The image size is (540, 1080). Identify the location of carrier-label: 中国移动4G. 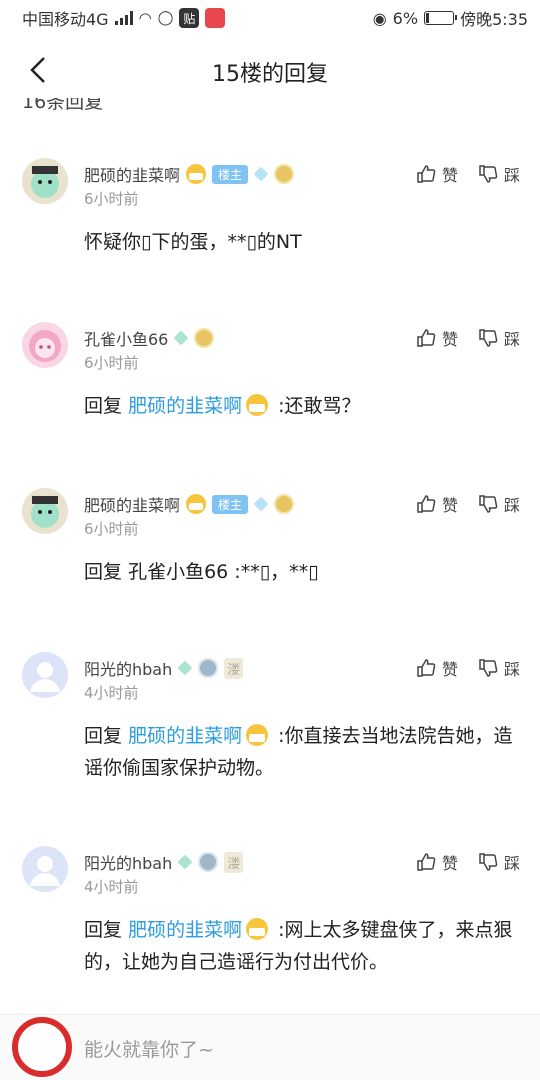
(65, 19).